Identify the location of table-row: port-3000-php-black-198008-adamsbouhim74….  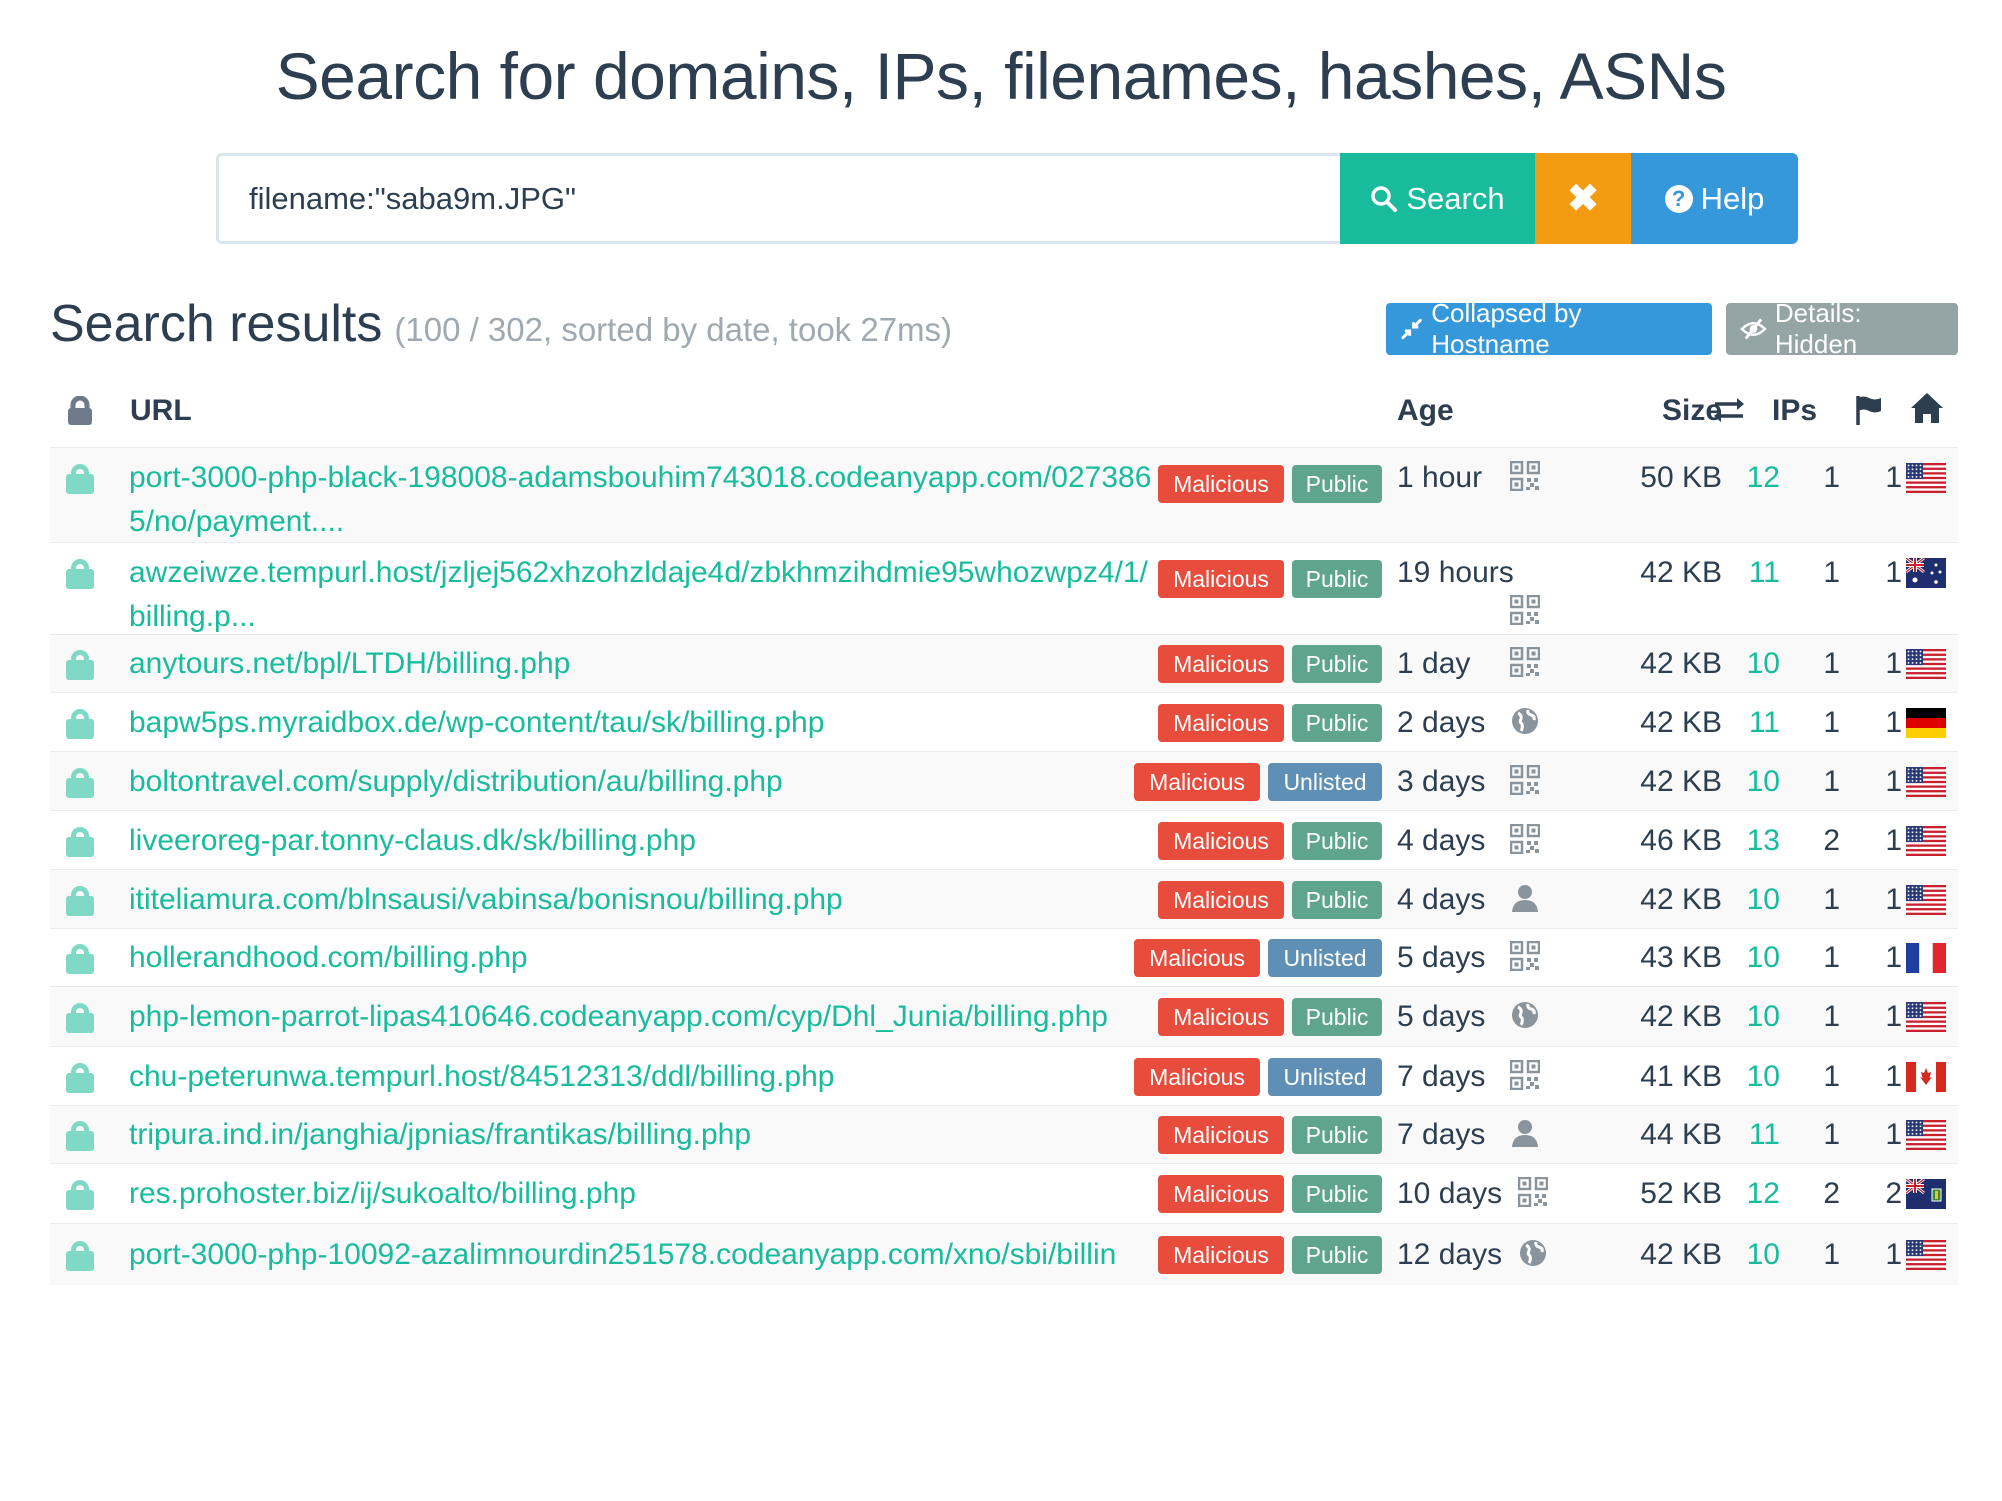
(1004, 494).